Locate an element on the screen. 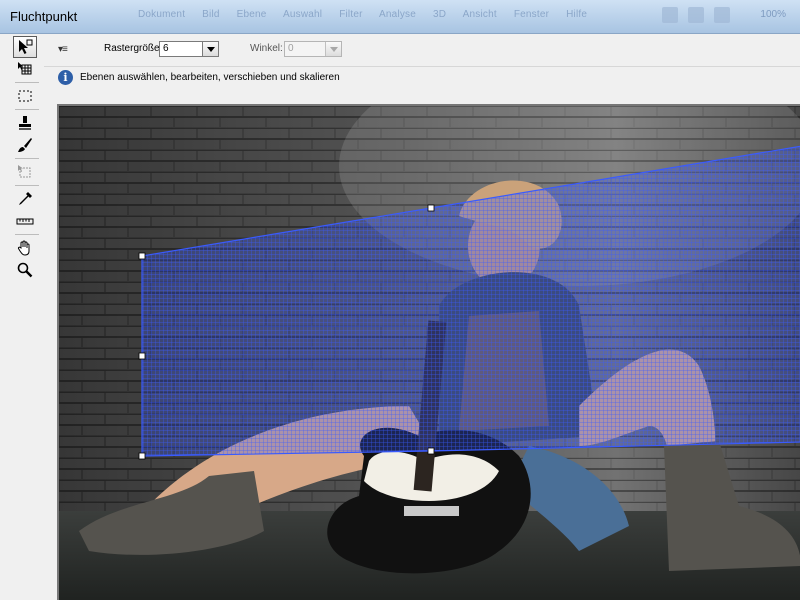  options-bar: ▾≡ Rastergröße: 6 Winkel: 0 is located at coordinates (422, 50).